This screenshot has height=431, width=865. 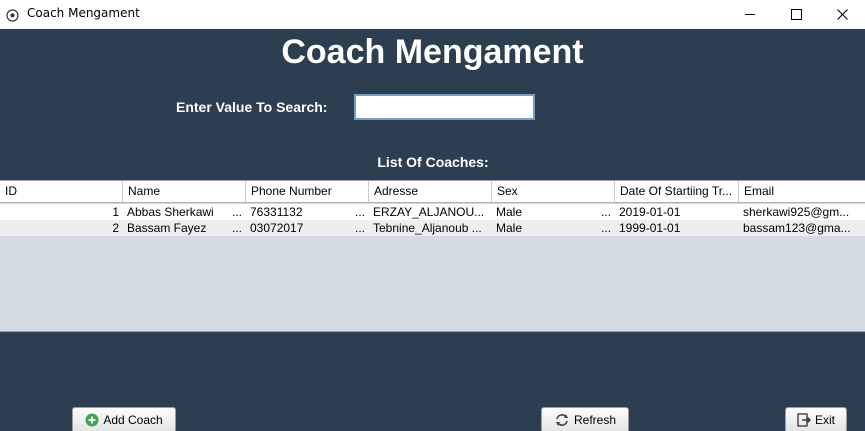 I want to click on add-circle-icon, so click(x=92, y=420).